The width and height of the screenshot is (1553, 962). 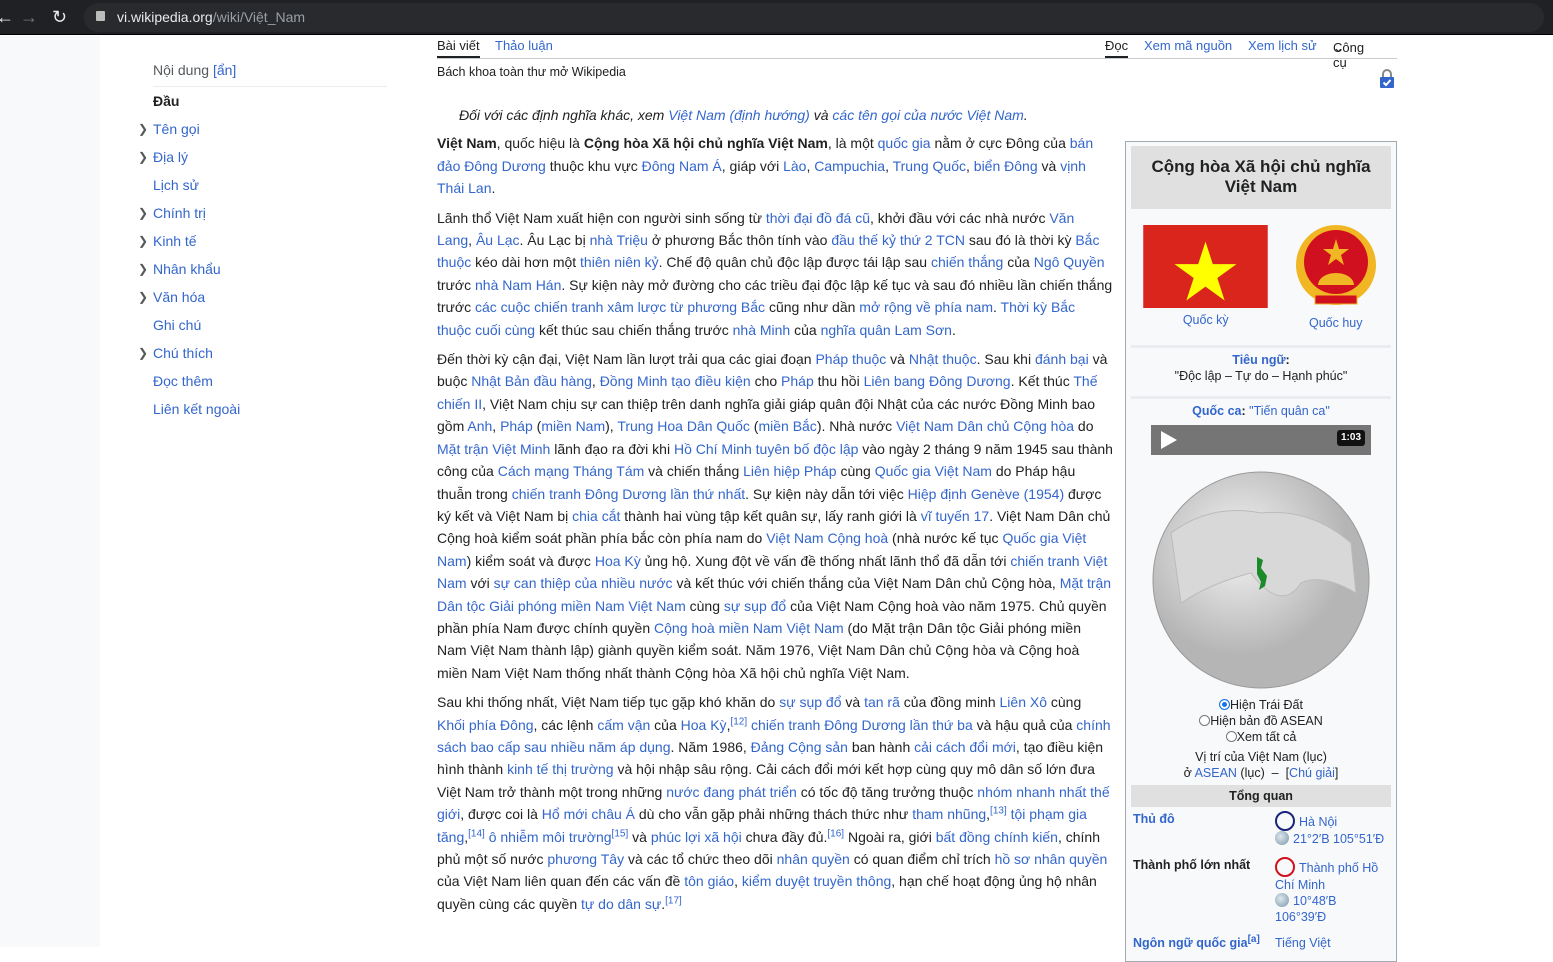 I want to click on article-link: nhà Minh, so click(x=762, y=330).